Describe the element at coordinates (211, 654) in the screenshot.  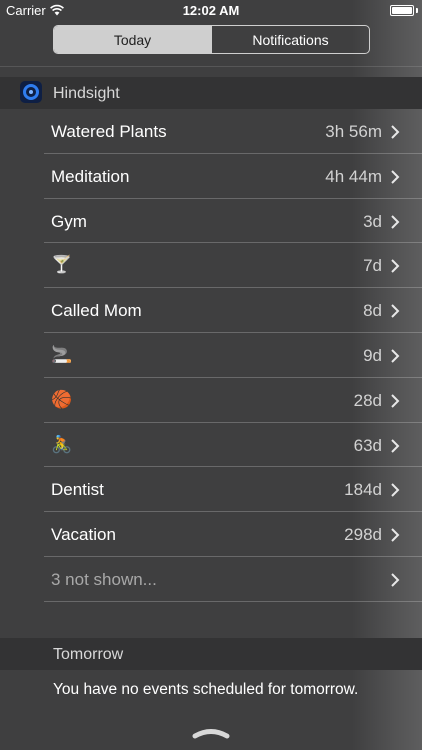
I see `tomorrow-header: Tomorrow` at that location.